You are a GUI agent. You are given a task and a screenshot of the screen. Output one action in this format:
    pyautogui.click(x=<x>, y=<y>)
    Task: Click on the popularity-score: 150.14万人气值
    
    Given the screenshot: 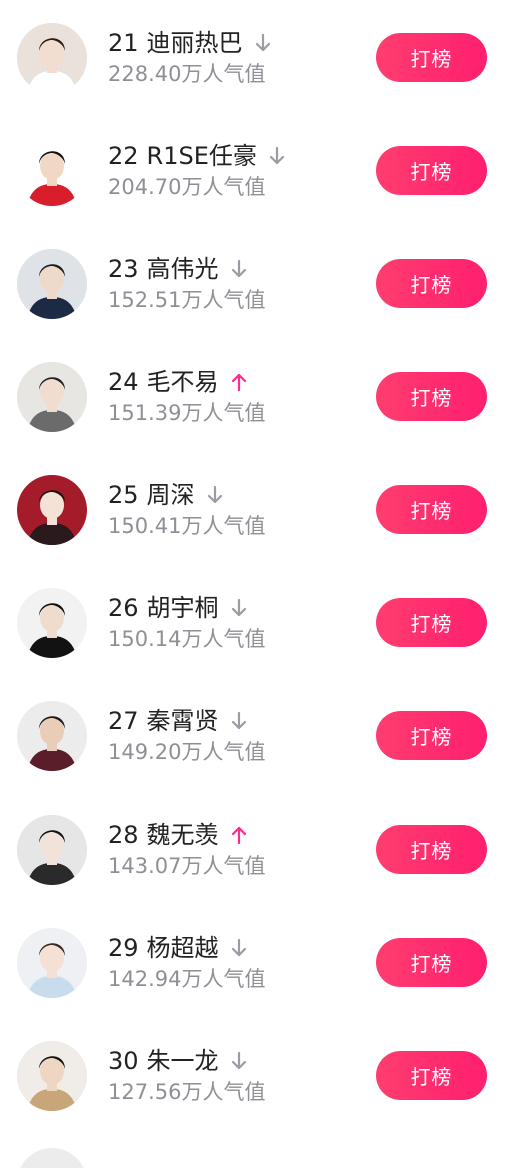 What is the action you would take?
    pyautogui.click(x=187, y=639)
    